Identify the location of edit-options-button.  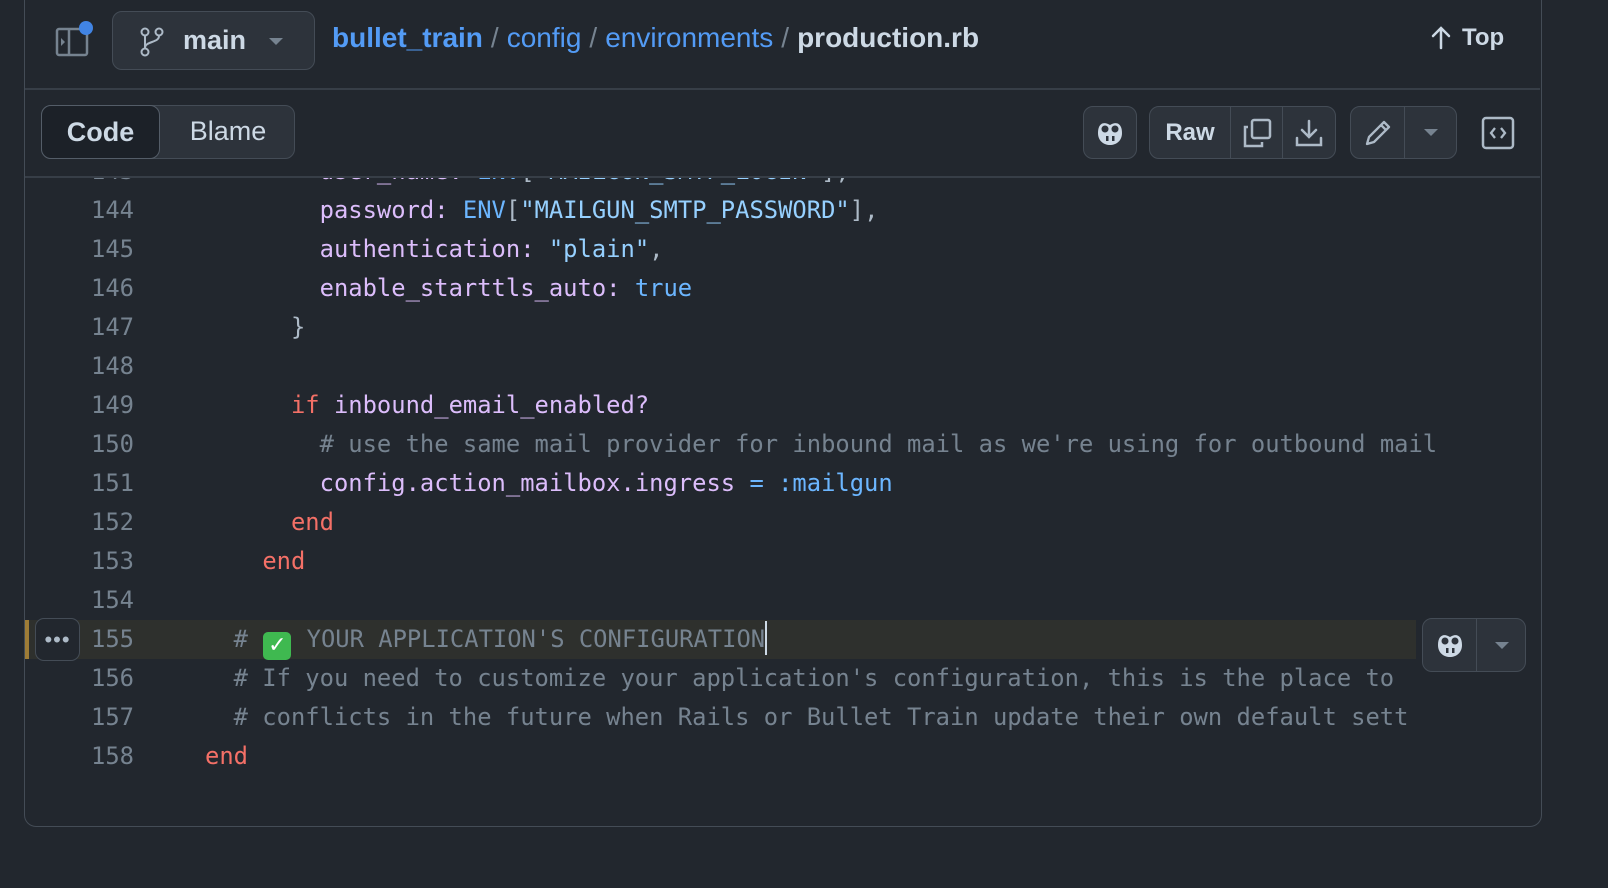
(1430, 132).